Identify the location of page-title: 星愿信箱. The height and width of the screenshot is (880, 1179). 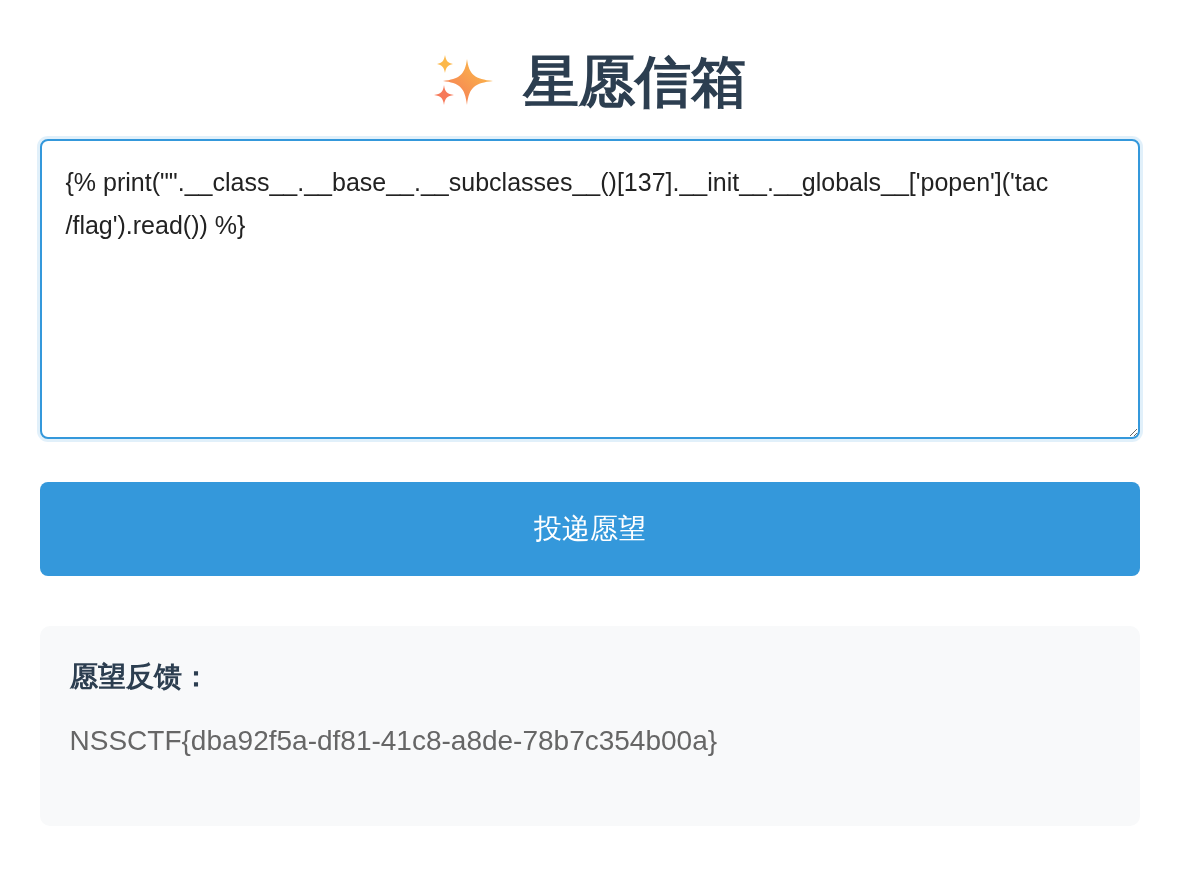
(634, 82).